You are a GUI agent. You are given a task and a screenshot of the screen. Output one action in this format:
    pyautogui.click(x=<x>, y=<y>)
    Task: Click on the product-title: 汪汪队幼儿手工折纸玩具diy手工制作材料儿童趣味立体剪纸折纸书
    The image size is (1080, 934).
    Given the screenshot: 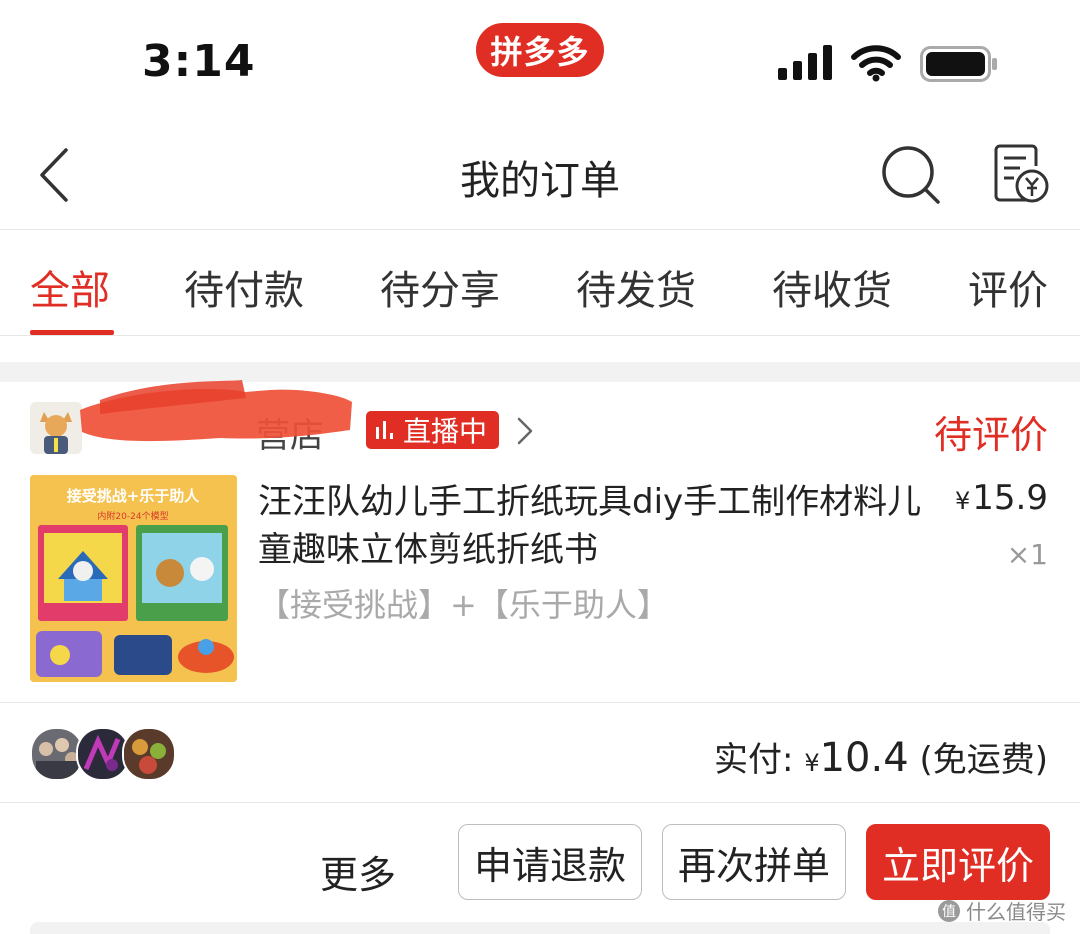 What is the action you would take?
    pyautogui.click(x=598, y=526)
    